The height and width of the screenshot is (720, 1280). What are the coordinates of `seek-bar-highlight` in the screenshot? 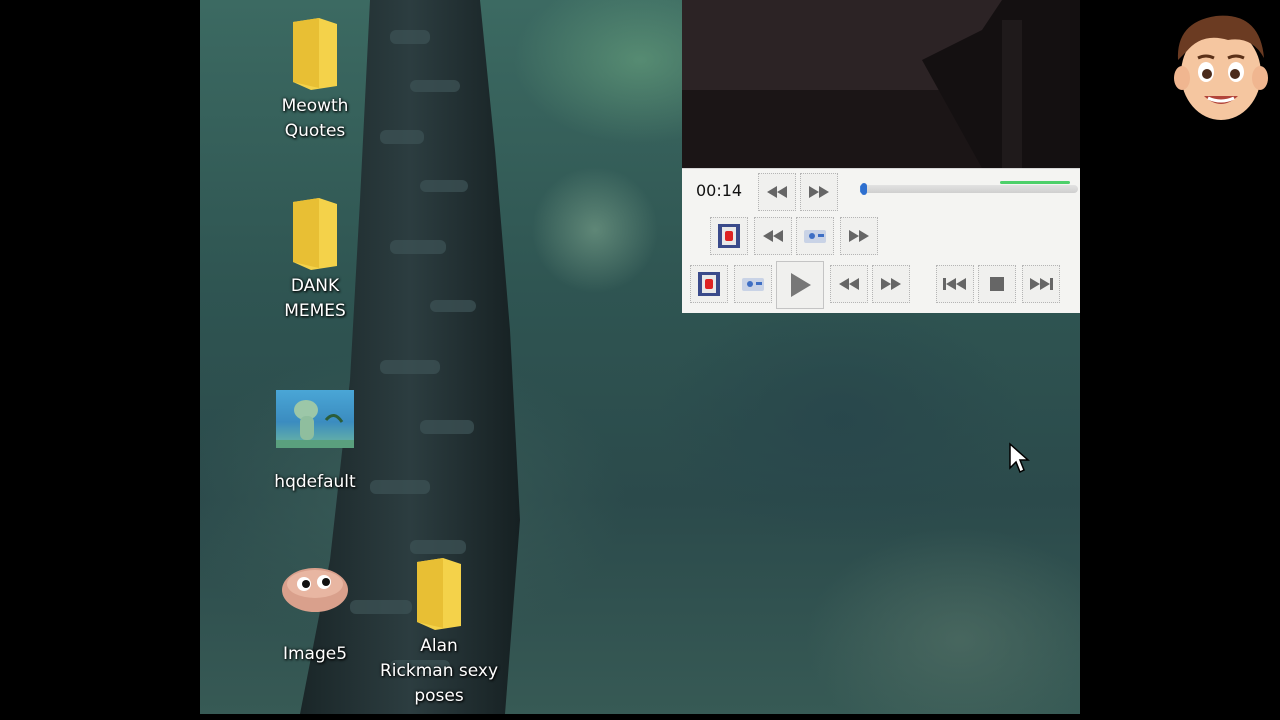 It's located at (1035, 182).